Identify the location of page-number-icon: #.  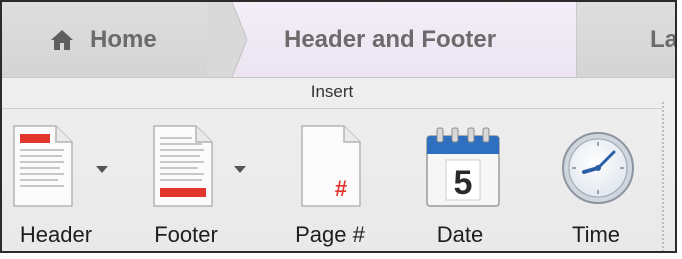
(331, 166).